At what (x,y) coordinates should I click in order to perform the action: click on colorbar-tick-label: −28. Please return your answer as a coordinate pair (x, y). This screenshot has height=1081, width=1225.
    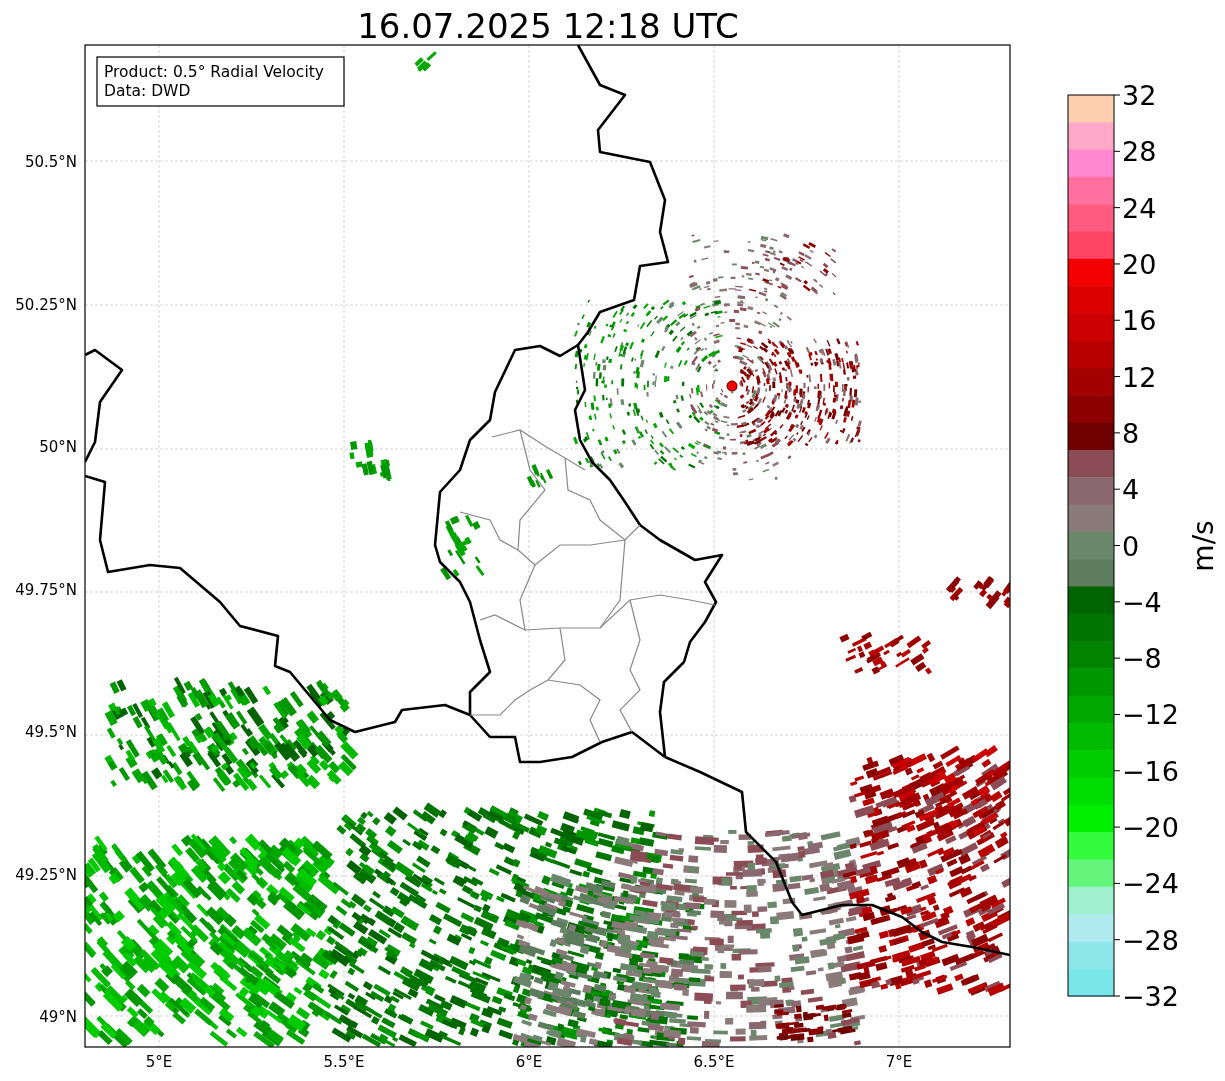
    Looking at the image, I should click on (1150, 940).